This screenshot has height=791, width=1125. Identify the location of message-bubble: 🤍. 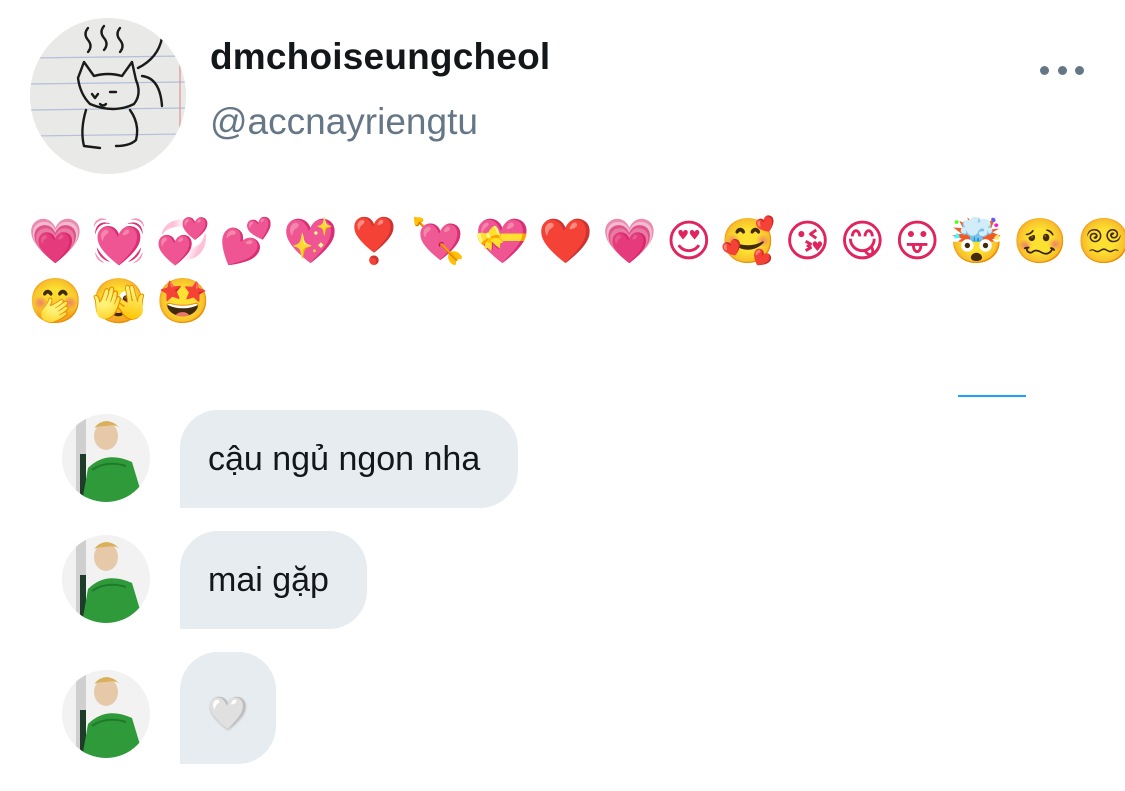
(228, 708).